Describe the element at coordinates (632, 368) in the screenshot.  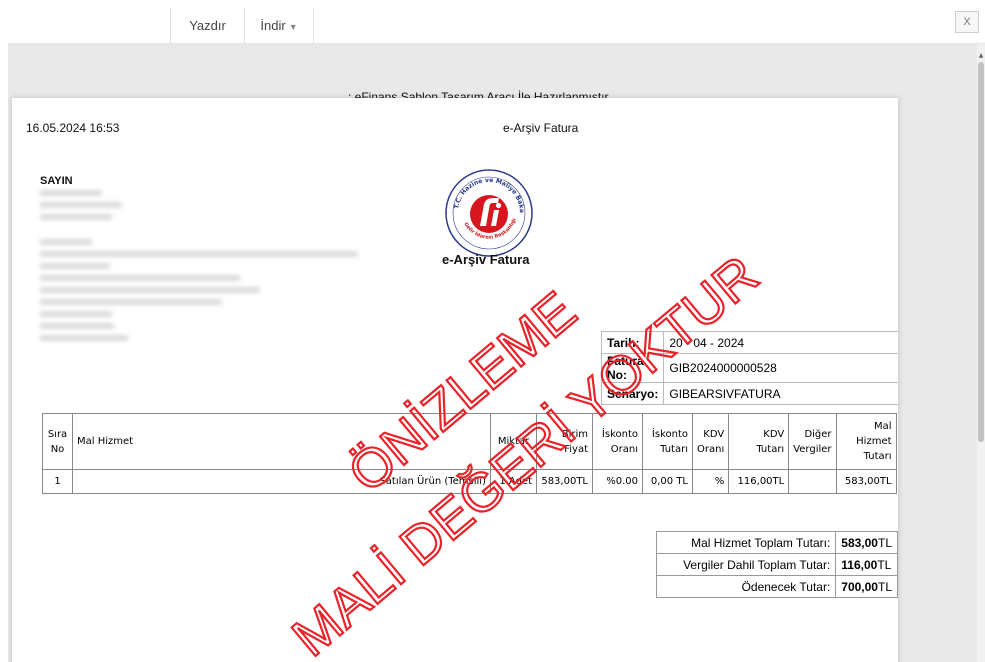
I see `info-label: Fatura No:` at that location.